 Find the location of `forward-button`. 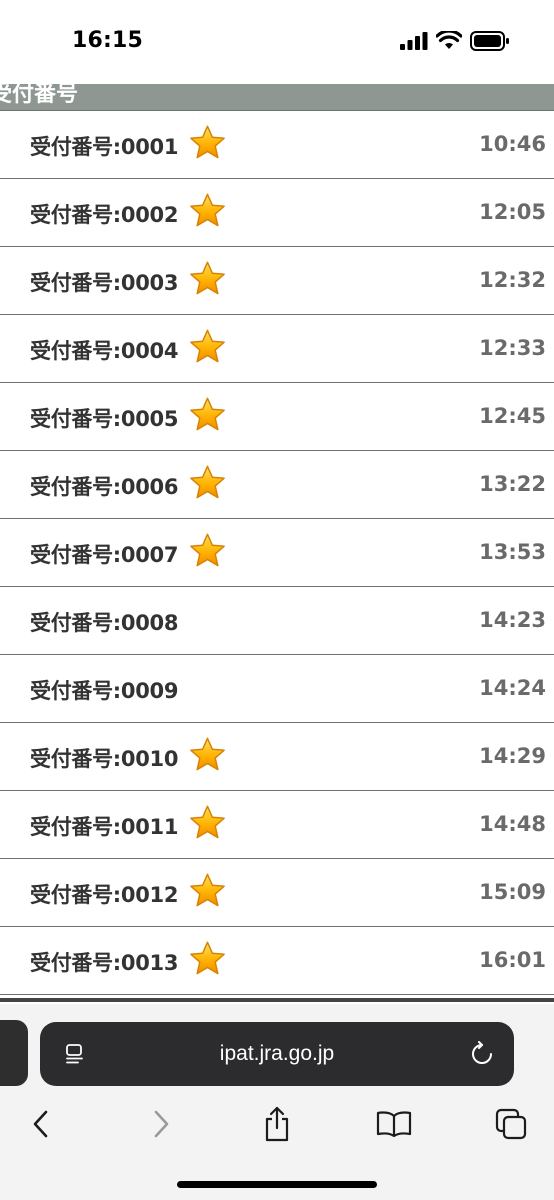

forward-button is located at coordinates (161, 1124).